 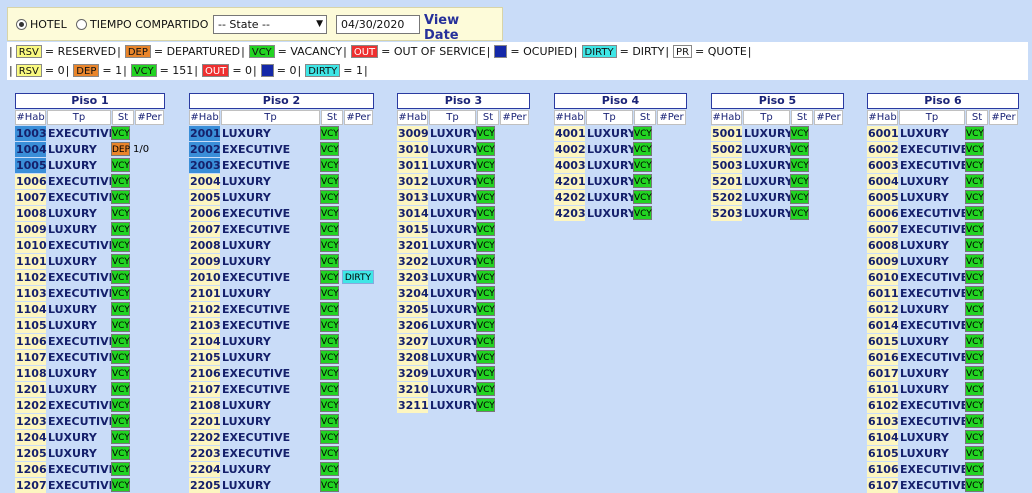 What do you see at coordinates (281, 325) in the screenshot?
I see `room-row: 2103 EXECUTIVE VCY` at bounding box center [281, 325].